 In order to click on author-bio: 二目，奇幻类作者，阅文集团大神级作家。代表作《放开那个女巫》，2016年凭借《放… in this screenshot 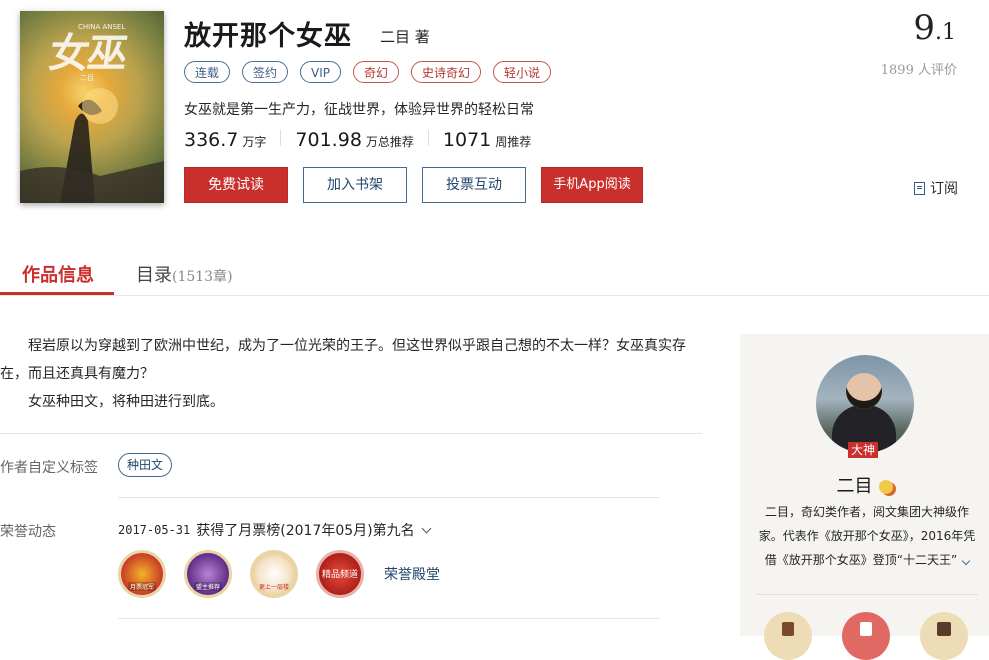, I will do `click(867, 536)`.